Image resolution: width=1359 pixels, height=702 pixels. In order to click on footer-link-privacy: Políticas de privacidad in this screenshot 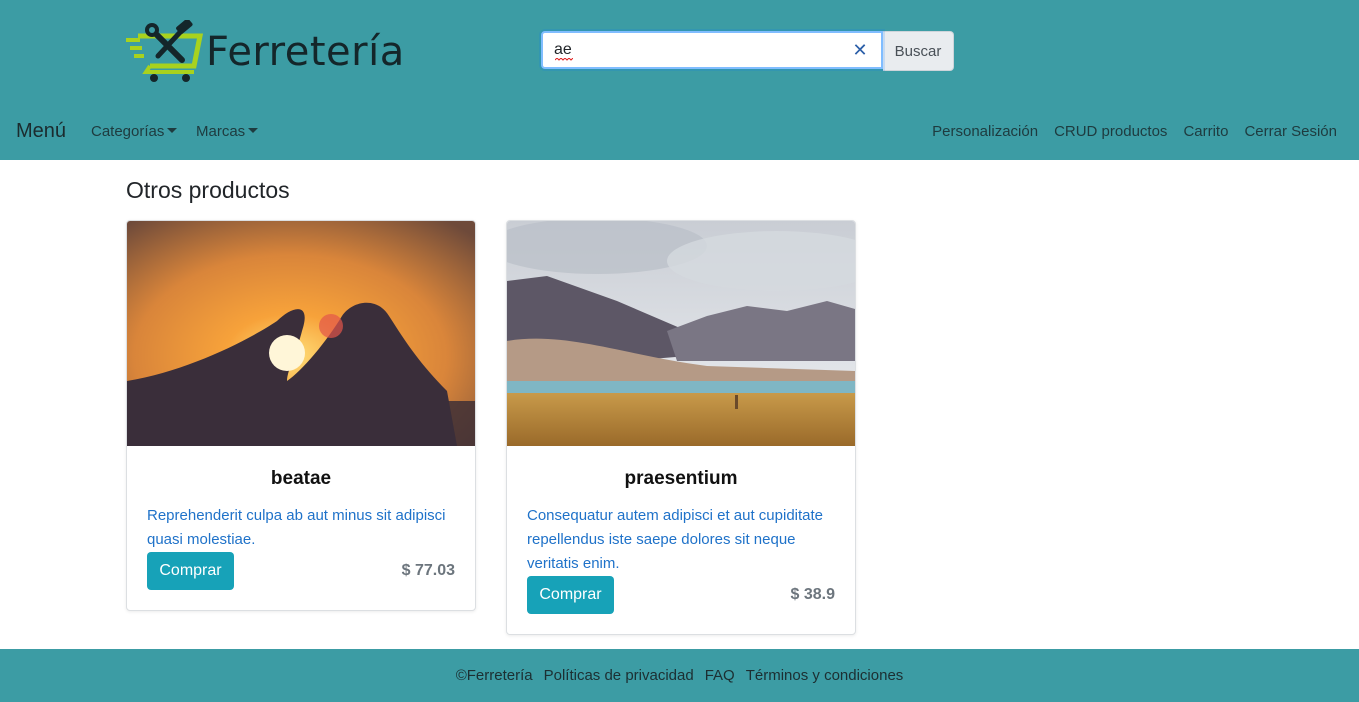, I will do `click(619, 675)`.